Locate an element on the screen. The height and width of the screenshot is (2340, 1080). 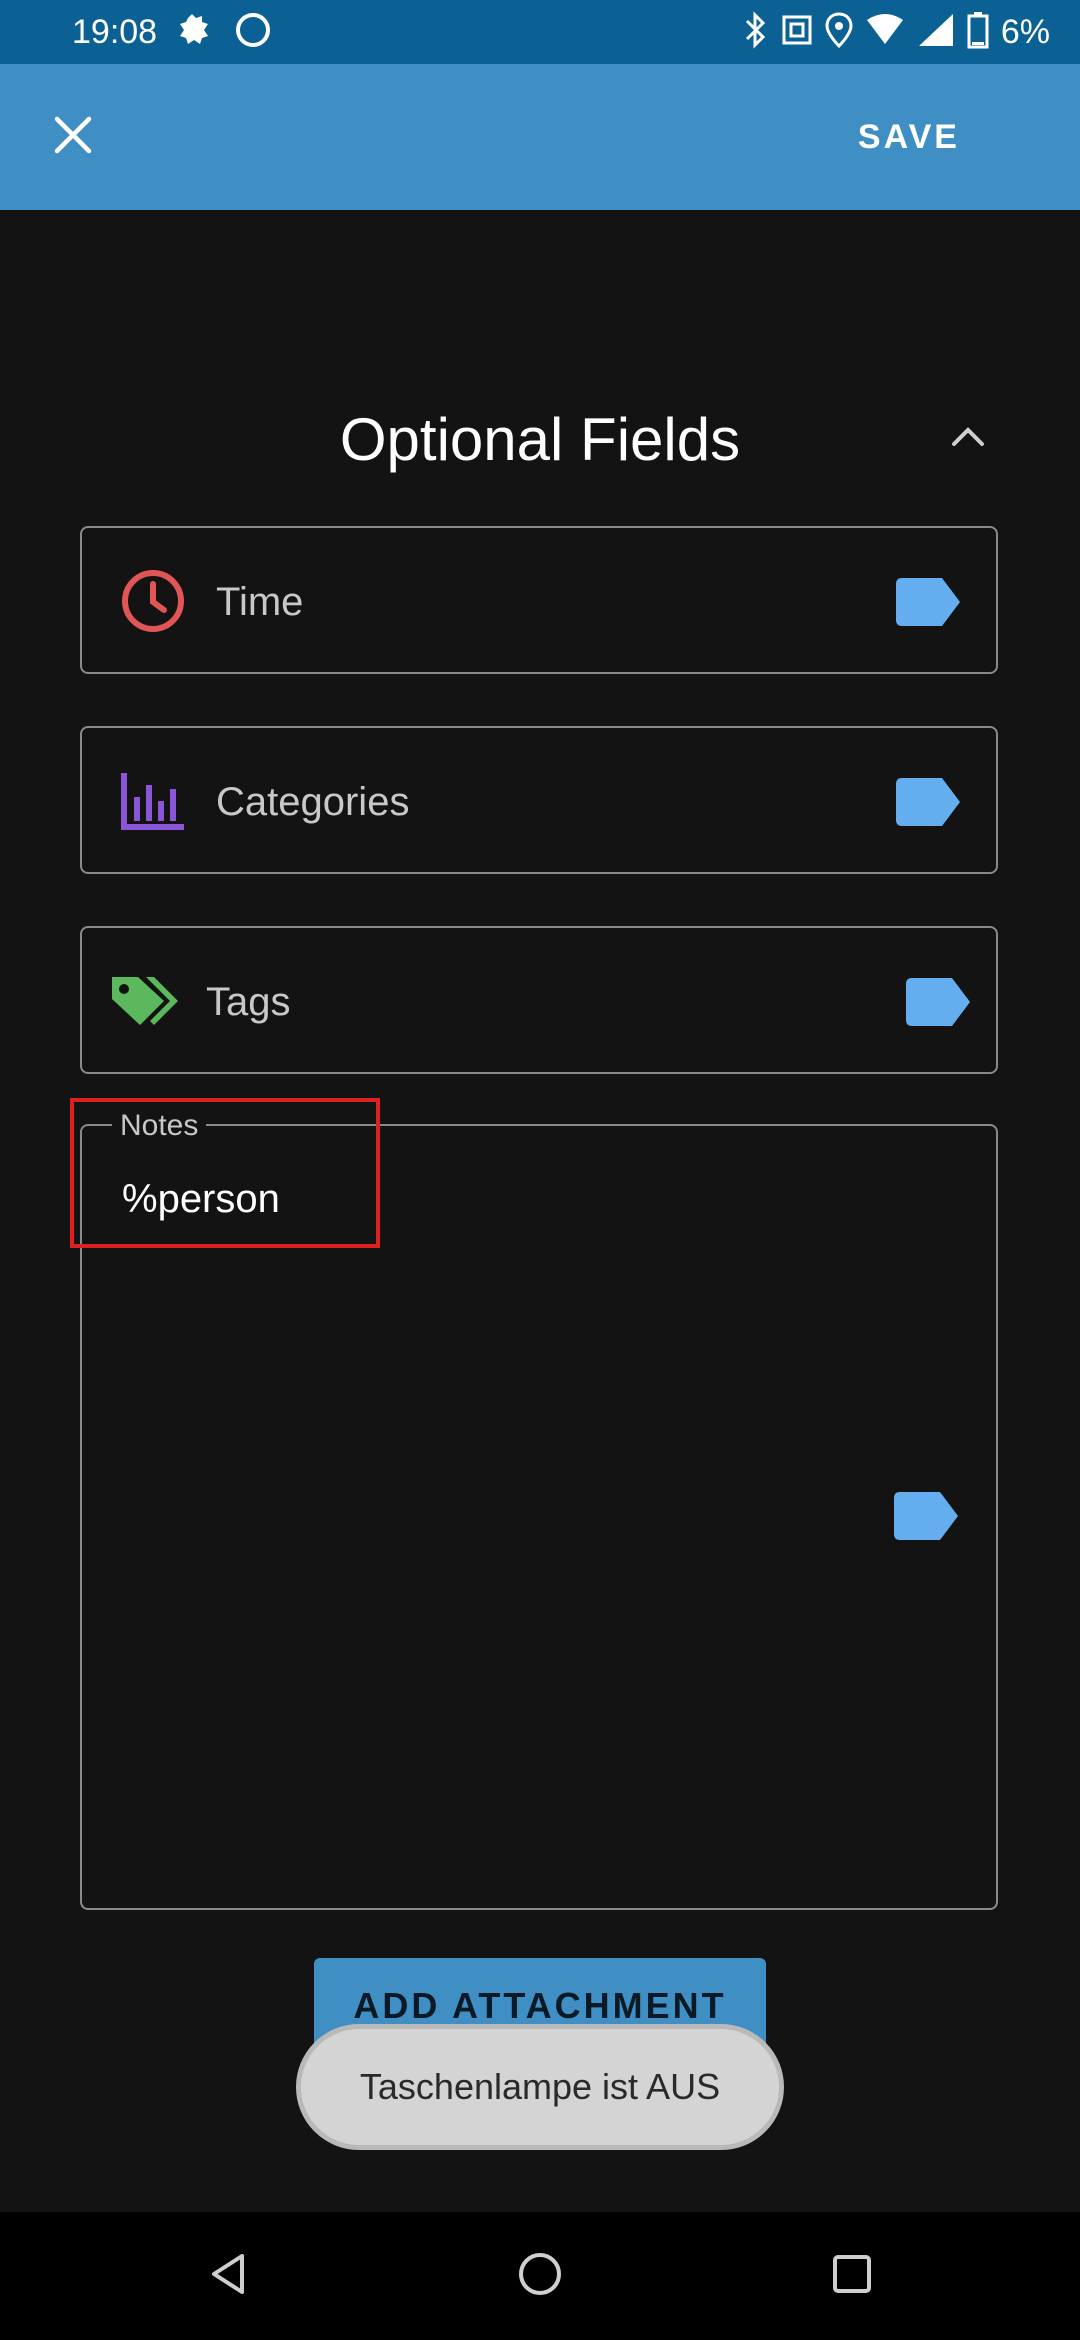
notes-input: %person is located at coordinates (201, 1199).